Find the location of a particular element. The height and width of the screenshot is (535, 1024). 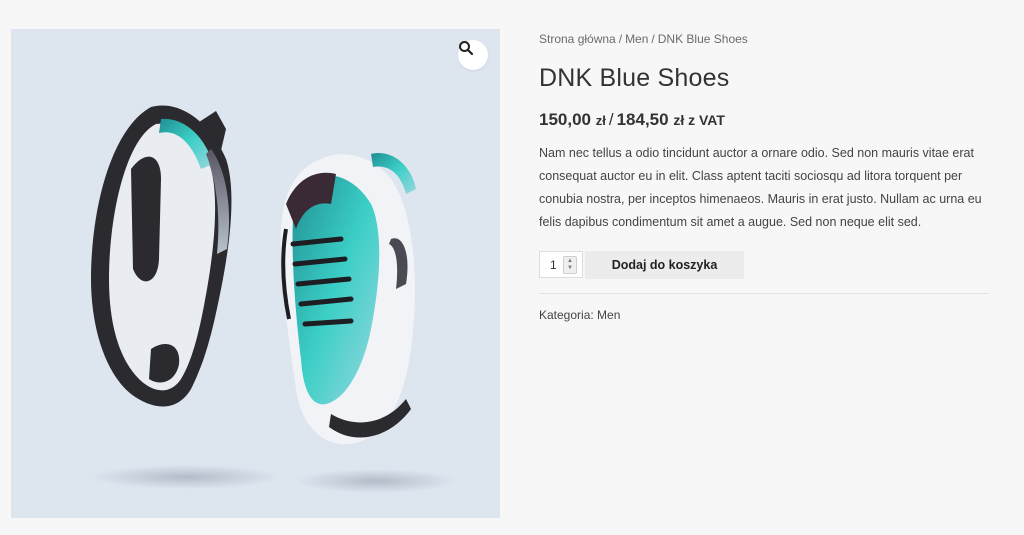

product-title: DNK Blue Shoes is located at coordinates (634, 78).